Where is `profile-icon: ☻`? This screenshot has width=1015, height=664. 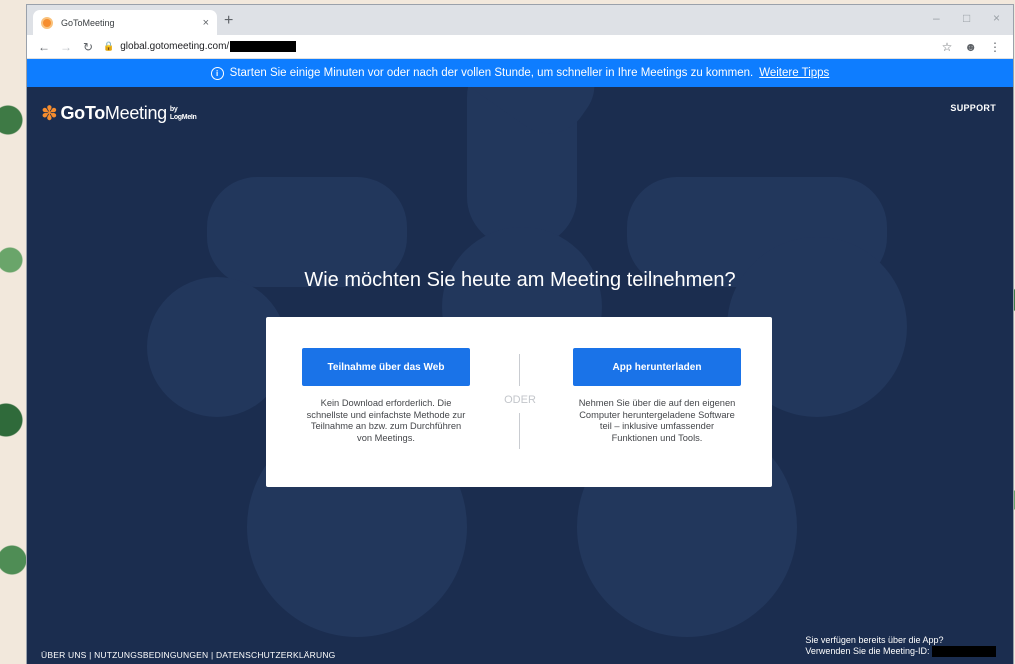 profile-icon: ☻ is located at coordinates (970, 47).